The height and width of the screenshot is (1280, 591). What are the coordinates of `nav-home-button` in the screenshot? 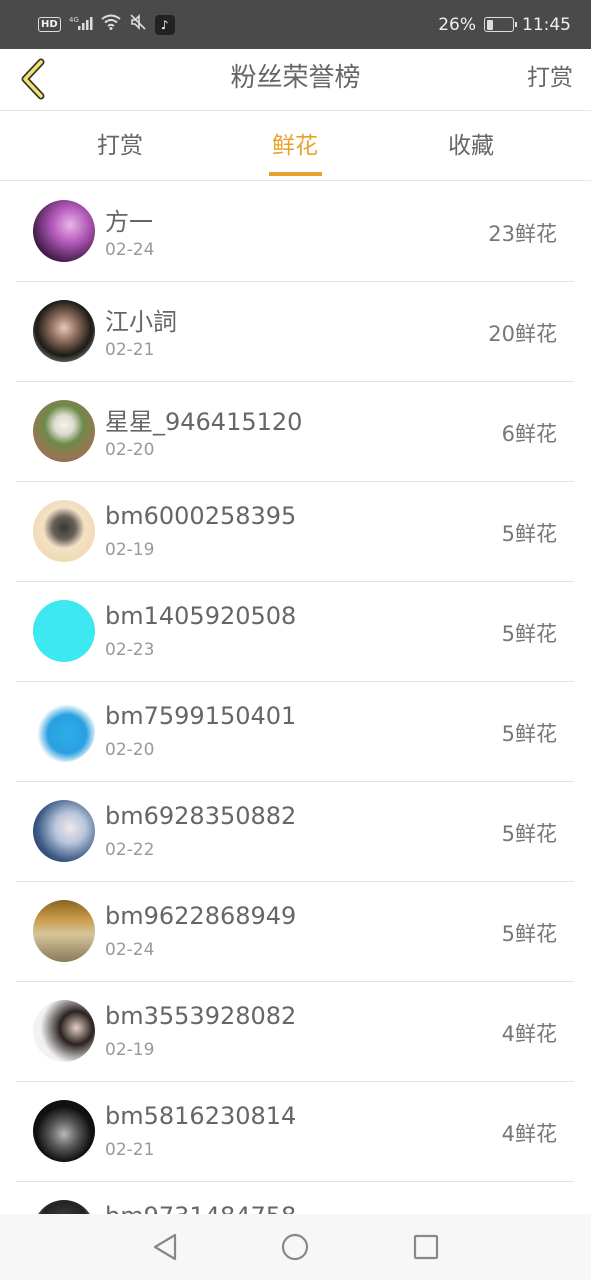 It's located at (295, 1247).